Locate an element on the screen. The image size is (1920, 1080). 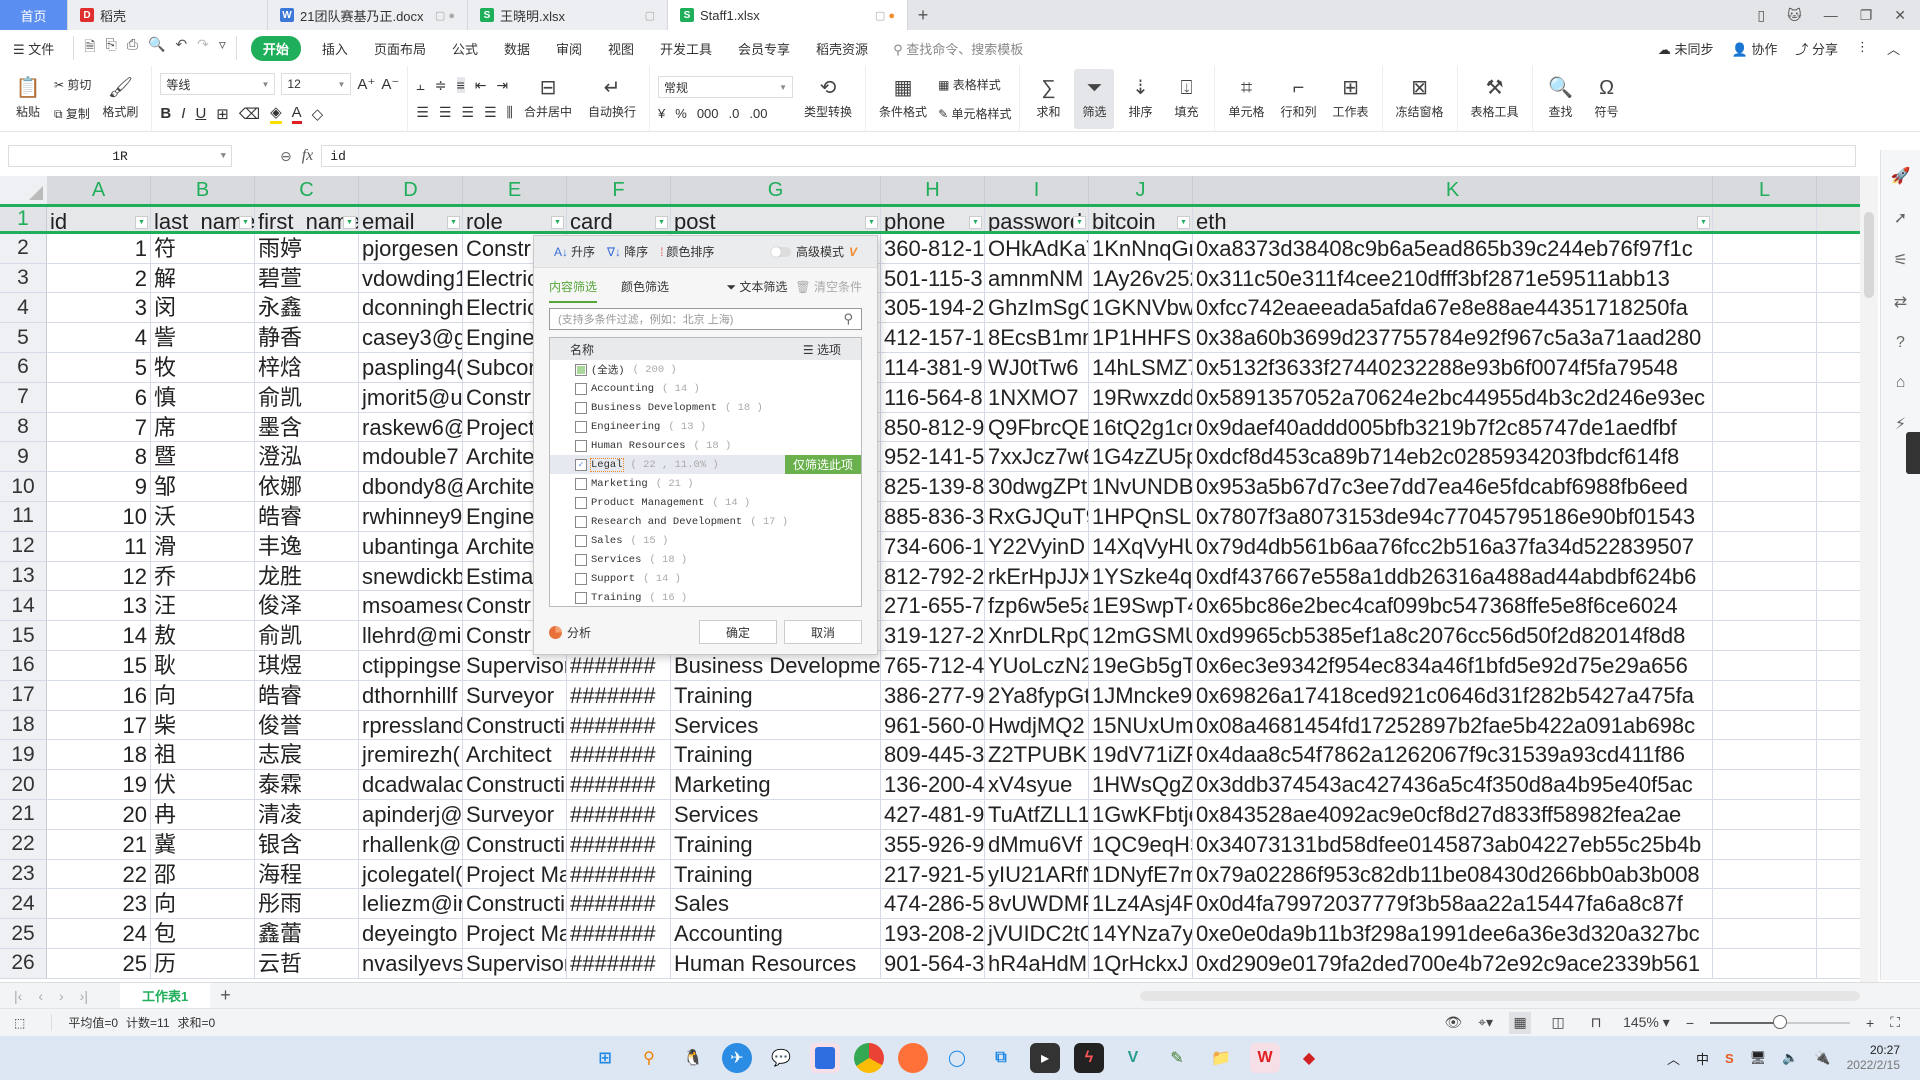
cell: Constructi is located at coordinates (515, 725).